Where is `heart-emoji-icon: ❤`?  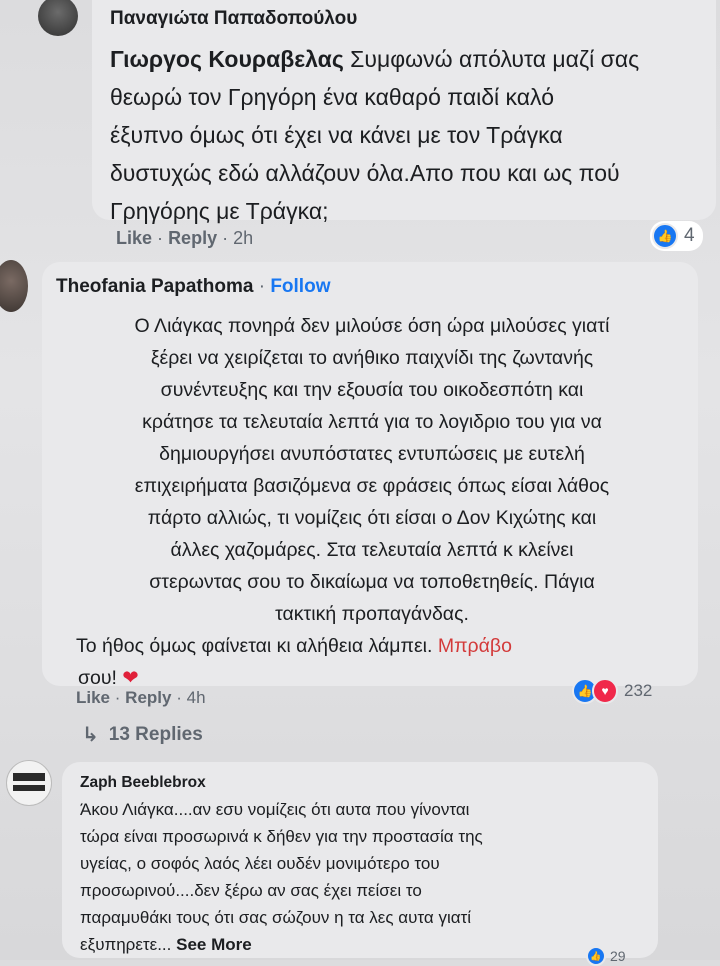
heart-emoji-icon: ❤ is located at coordinates (130, 678).